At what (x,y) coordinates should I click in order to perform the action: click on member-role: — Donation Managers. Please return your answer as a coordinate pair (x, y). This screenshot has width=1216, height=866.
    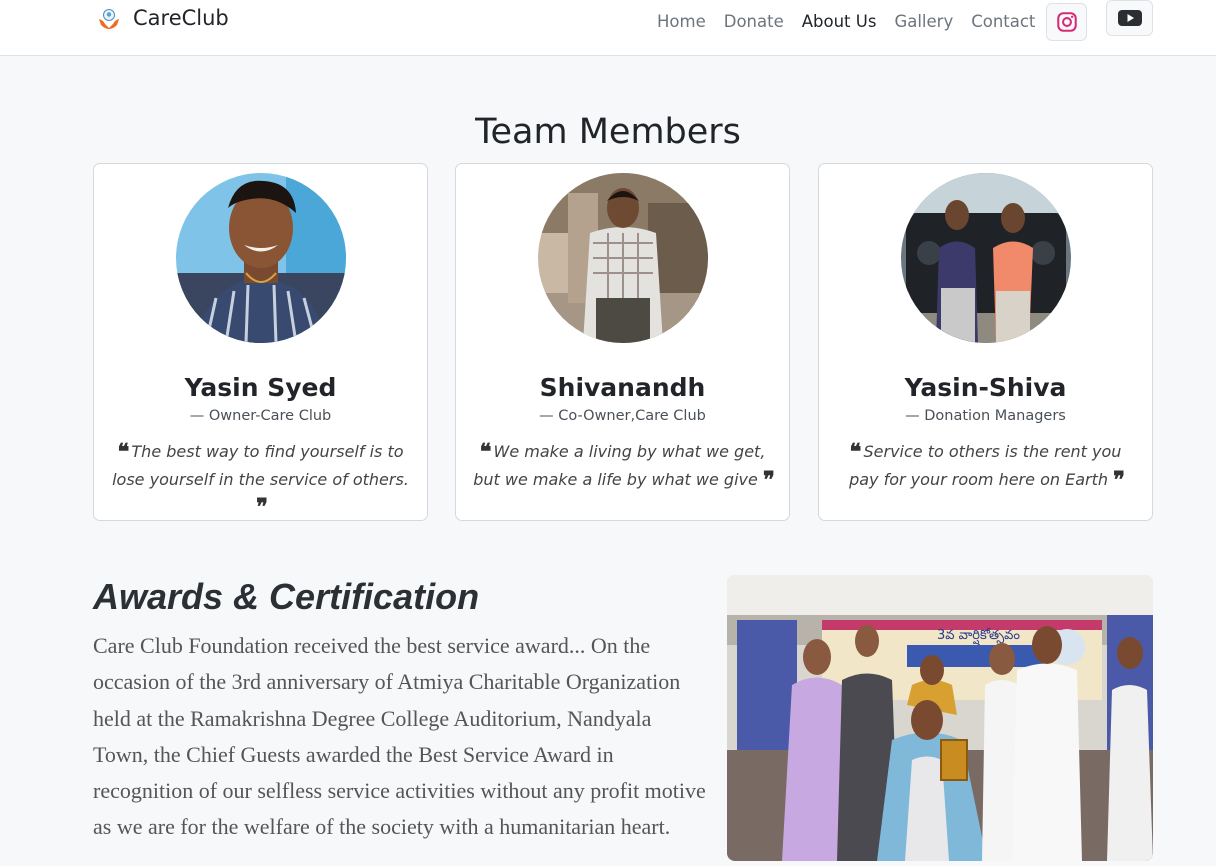
    Looking at the image, I should click on (985, 416).